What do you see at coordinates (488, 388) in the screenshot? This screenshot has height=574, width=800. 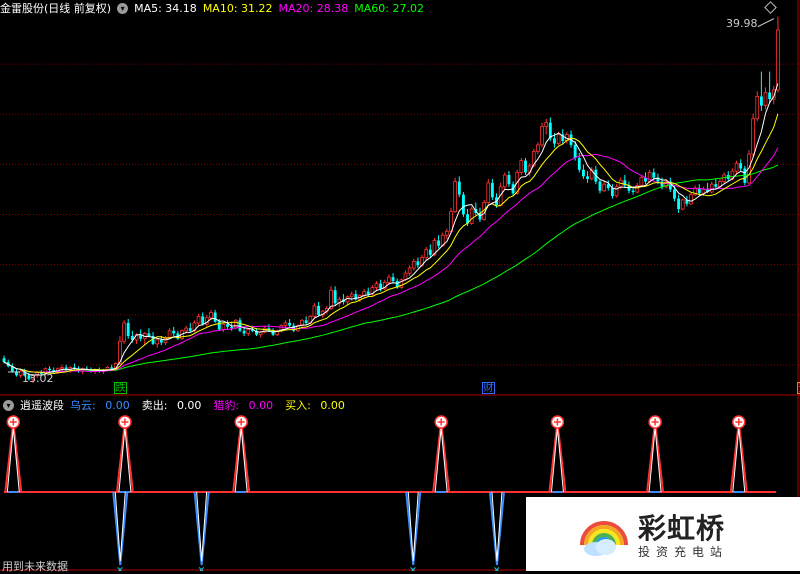 I see `event-marker-finance: 财` at bounding box center [488, 388].